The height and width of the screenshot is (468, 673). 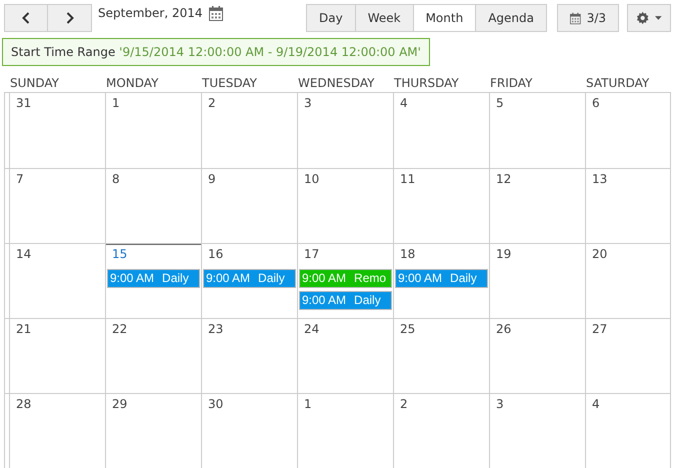 What do you see at coordinates (596, 104) in the screenshot?
I see `day-number: 6` at bounding box center [596, 104].